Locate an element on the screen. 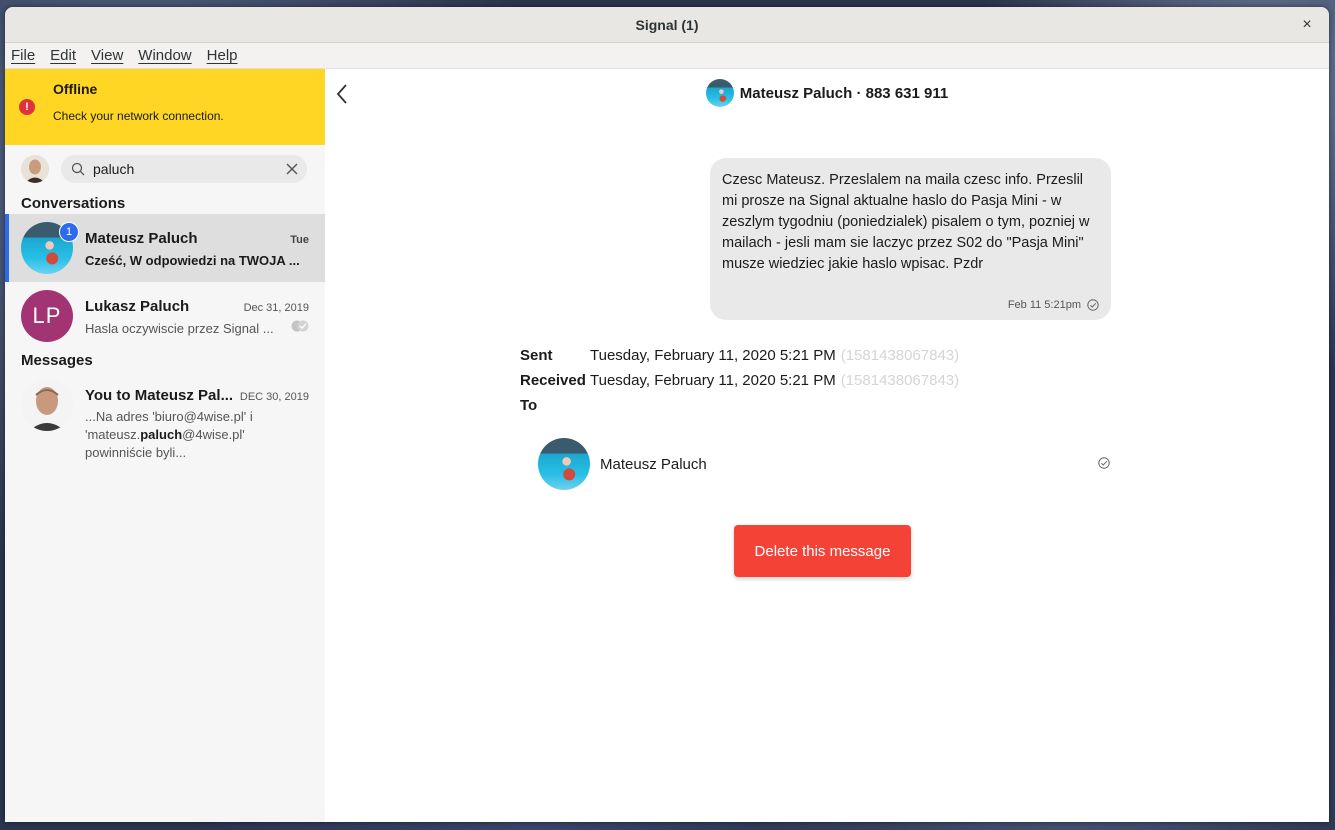 The image size is (1335, 830). menu-view: View is located at coordinates (110, 55).